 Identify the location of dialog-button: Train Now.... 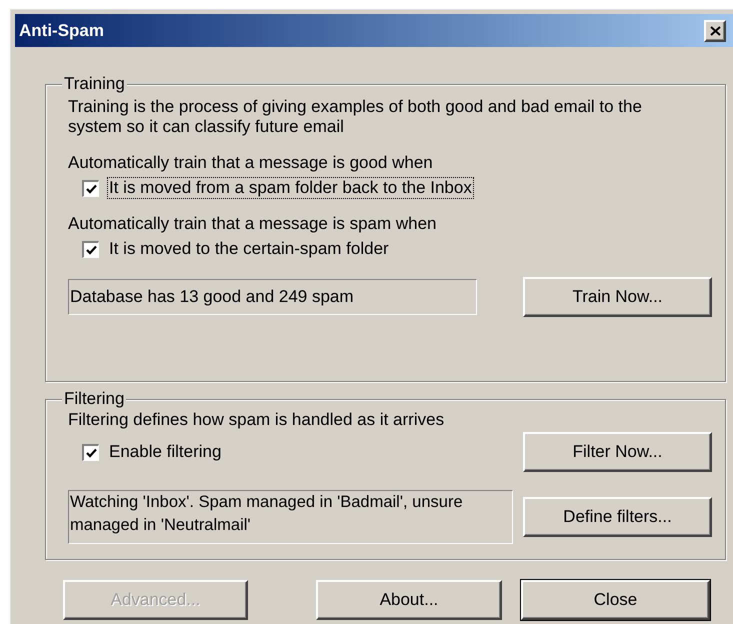
(617, 297).